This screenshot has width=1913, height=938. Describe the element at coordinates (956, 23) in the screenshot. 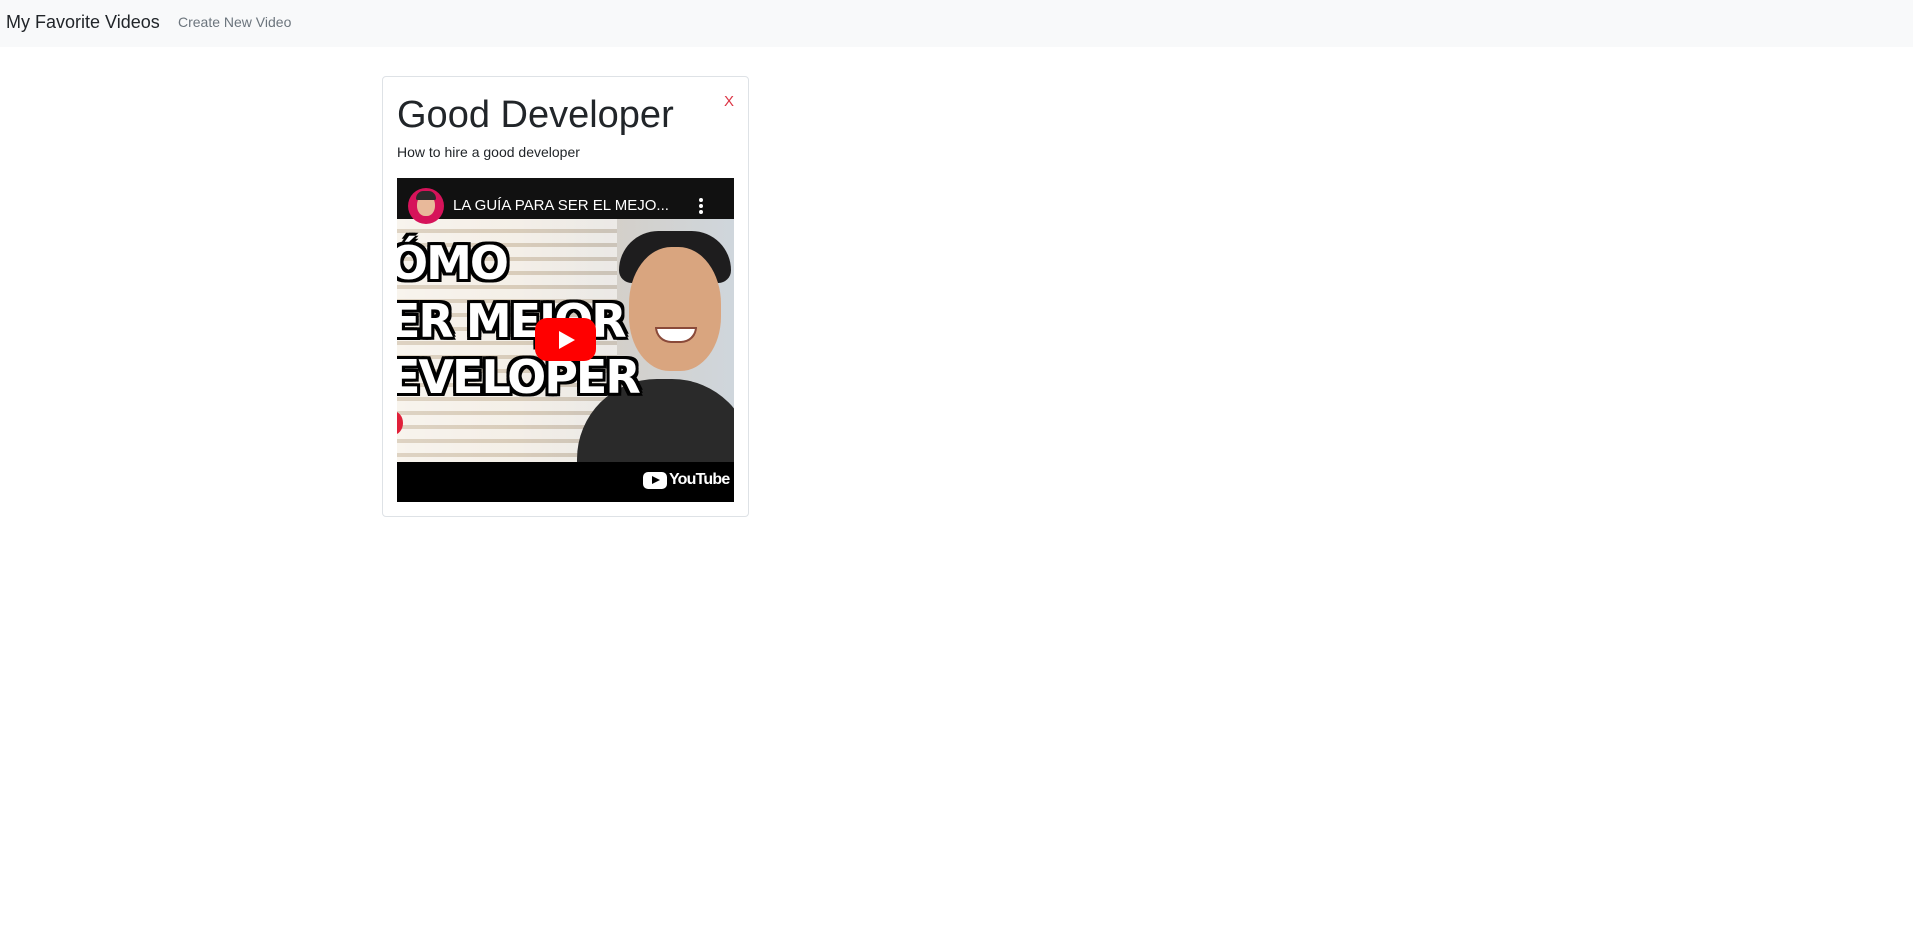

I see `navbar: My Favorite Videos Create New Video` at that location.